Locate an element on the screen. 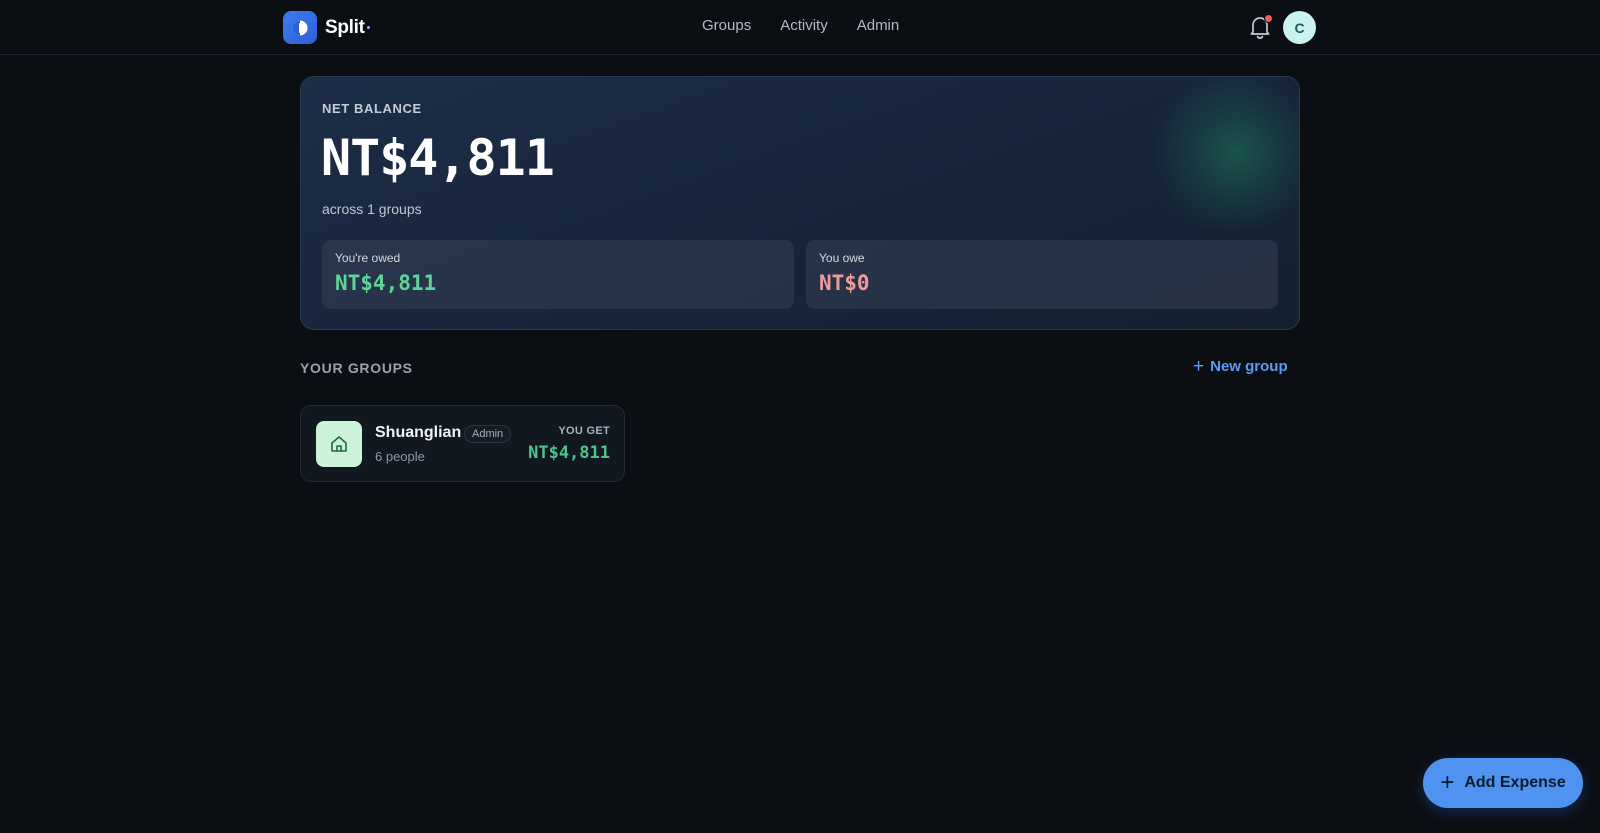 This screenshot has height=833, width=1600. net-balance-subtitle: across 1 groups is located at coordinates (372, 209).